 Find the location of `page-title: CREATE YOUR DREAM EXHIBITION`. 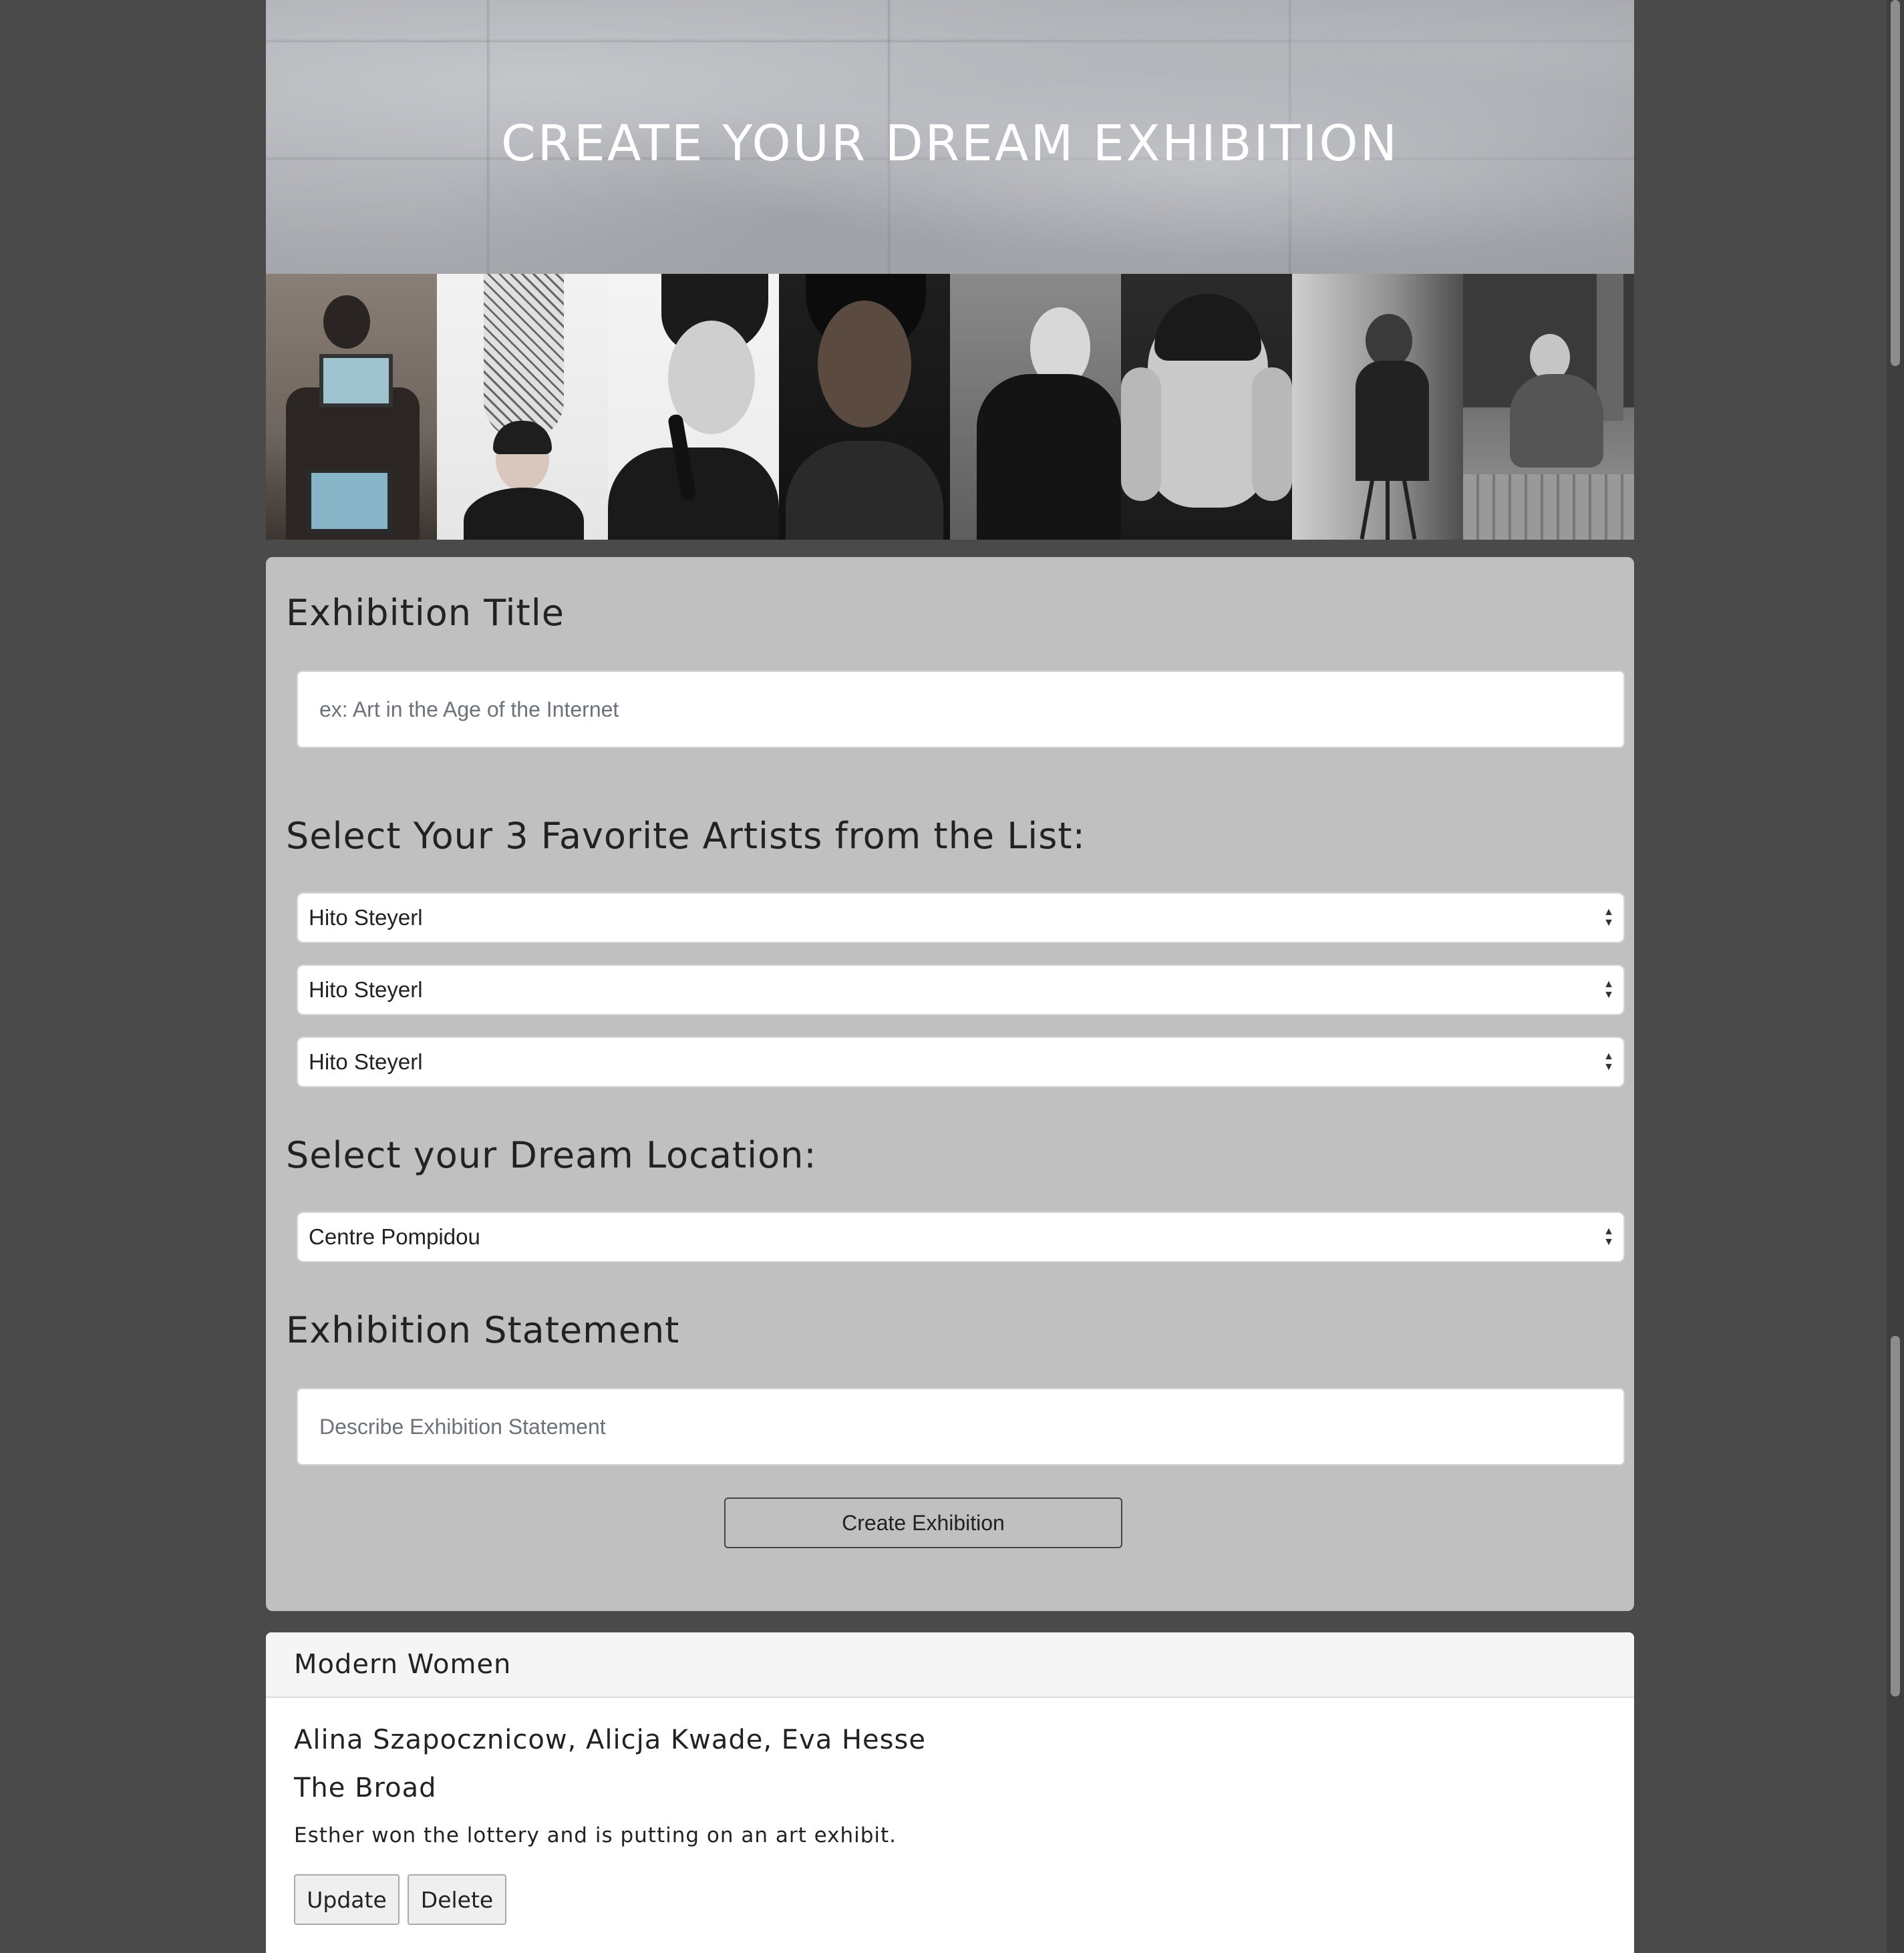

page-title: CREATE YOUR DREAM EXHIBITION is located at coordinates (950, 143).